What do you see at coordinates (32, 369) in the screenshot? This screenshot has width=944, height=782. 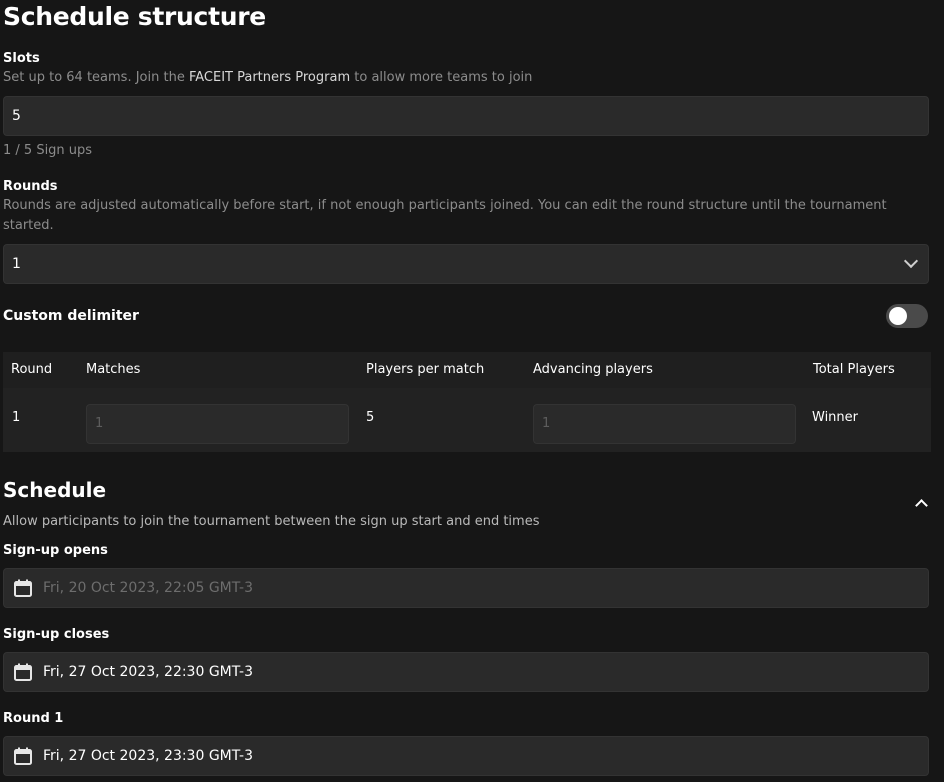 I see `header-round: Round` at bounding box center [32, 369].